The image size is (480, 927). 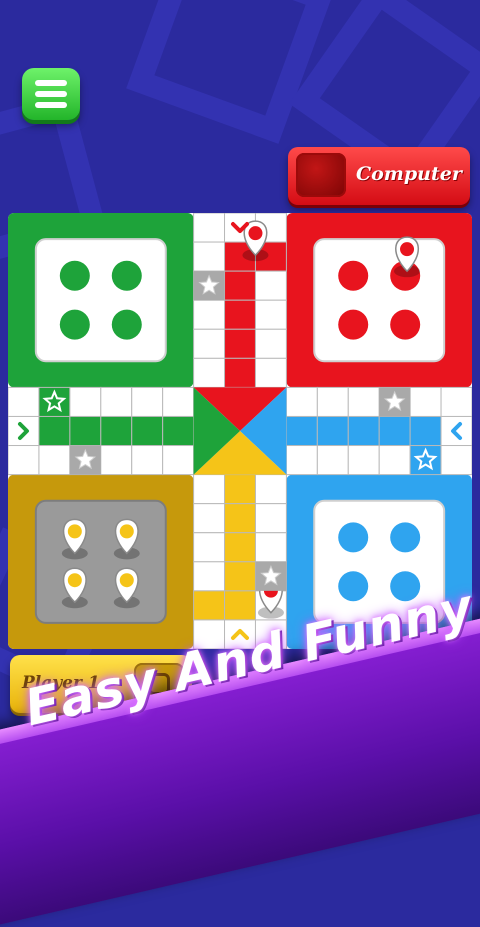 I want to click on opponent-name: Computer, so click(x=409, y=174).